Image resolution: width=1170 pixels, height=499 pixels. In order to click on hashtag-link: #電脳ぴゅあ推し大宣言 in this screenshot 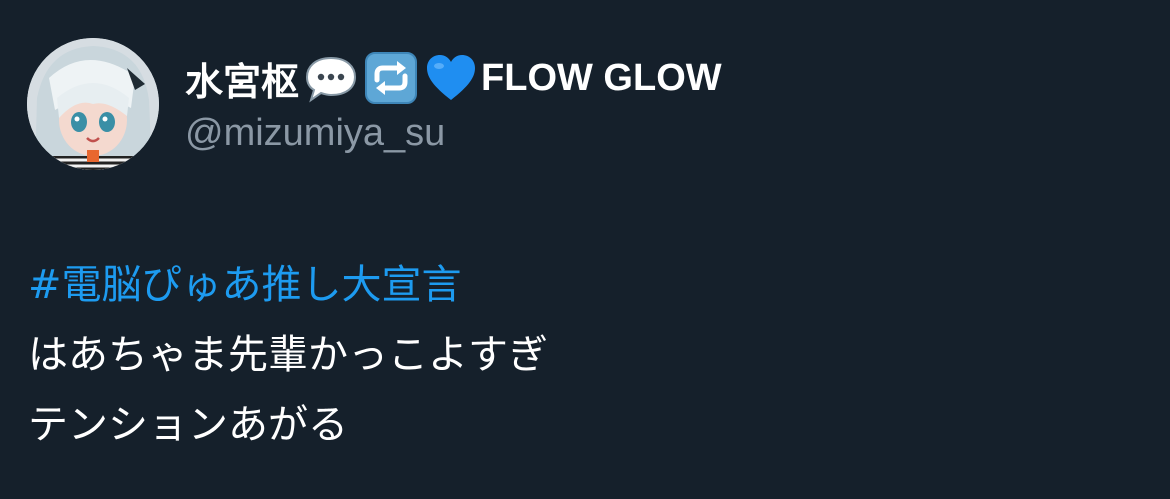, I will do `click(245, 285)`.